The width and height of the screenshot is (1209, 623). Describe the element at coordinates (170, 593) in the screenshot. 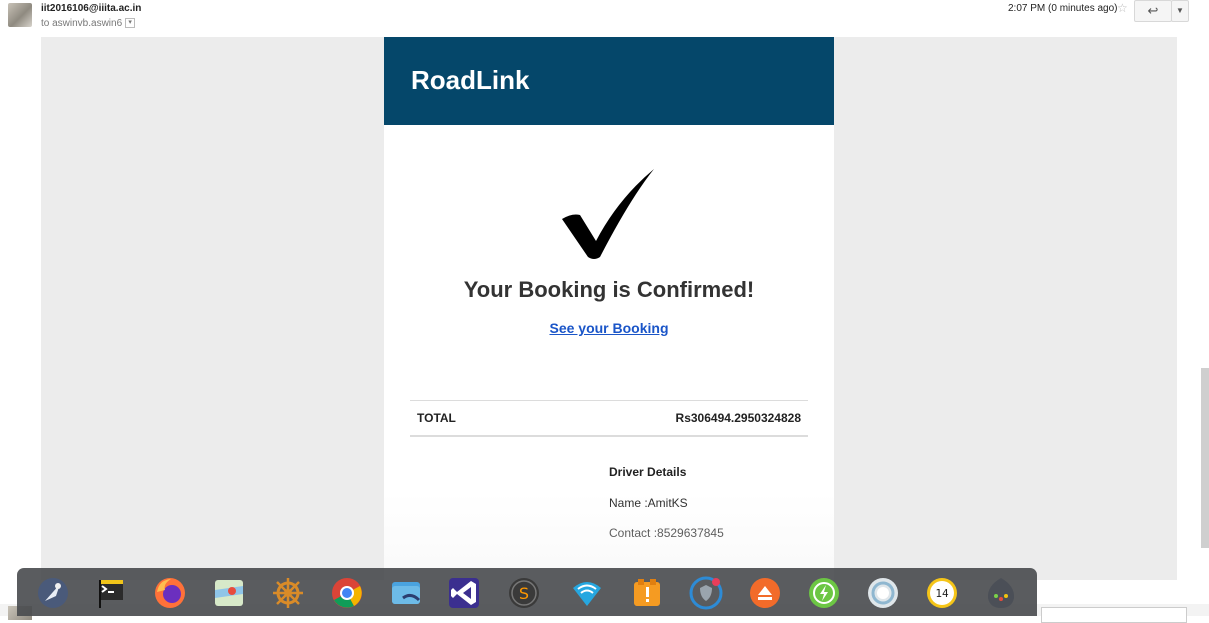

I see `firefox-icon` at that location.